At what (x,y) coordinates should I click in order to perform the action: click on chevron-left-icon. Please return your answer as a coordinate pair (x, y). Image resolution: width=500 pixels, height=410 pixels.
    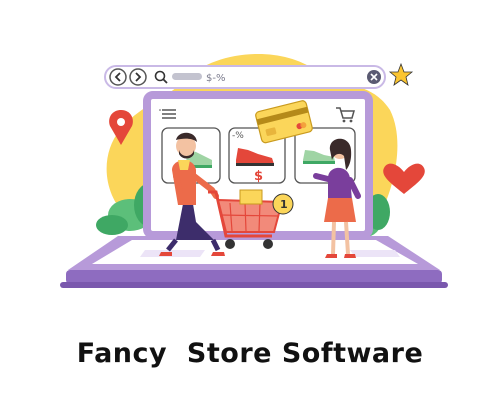
    Looking at the image, I should click on (118, 77).